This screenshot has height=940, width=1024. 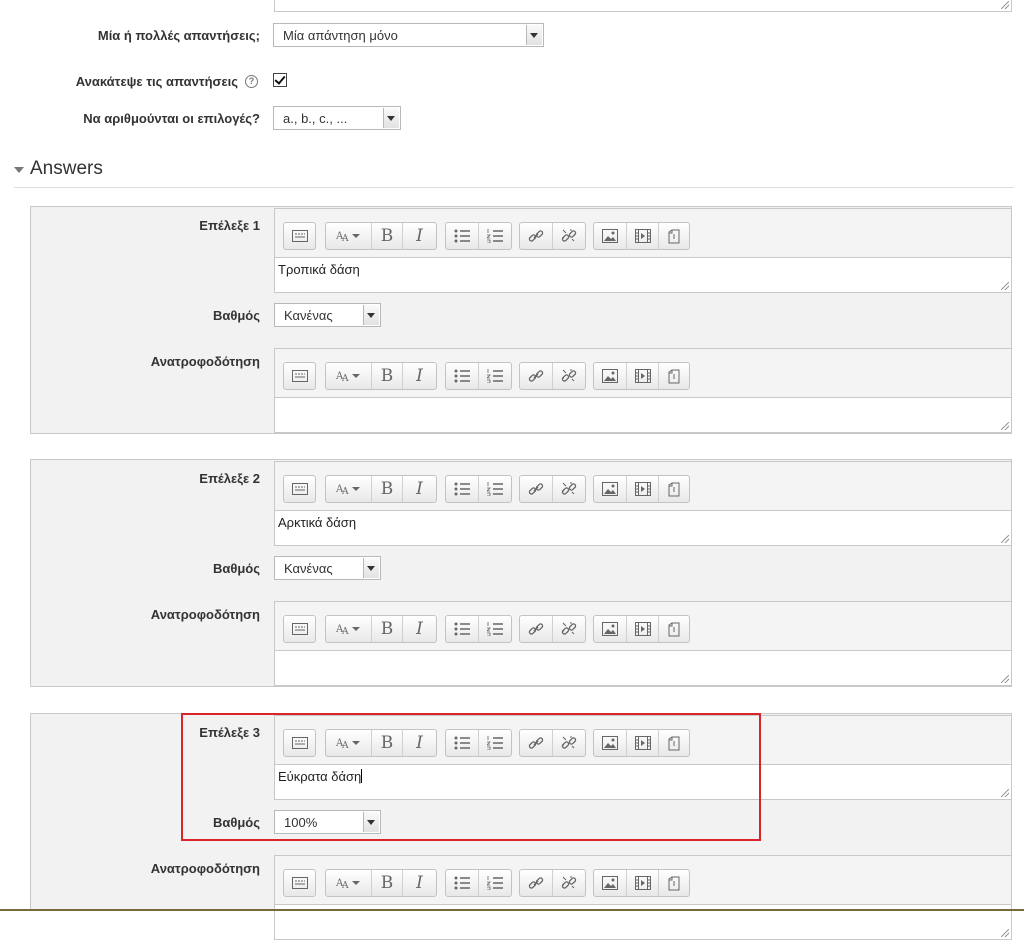 I want to click on shuffle-label: Ανακάτεψε τις απαντήσεις, so click(x=156, y=81).